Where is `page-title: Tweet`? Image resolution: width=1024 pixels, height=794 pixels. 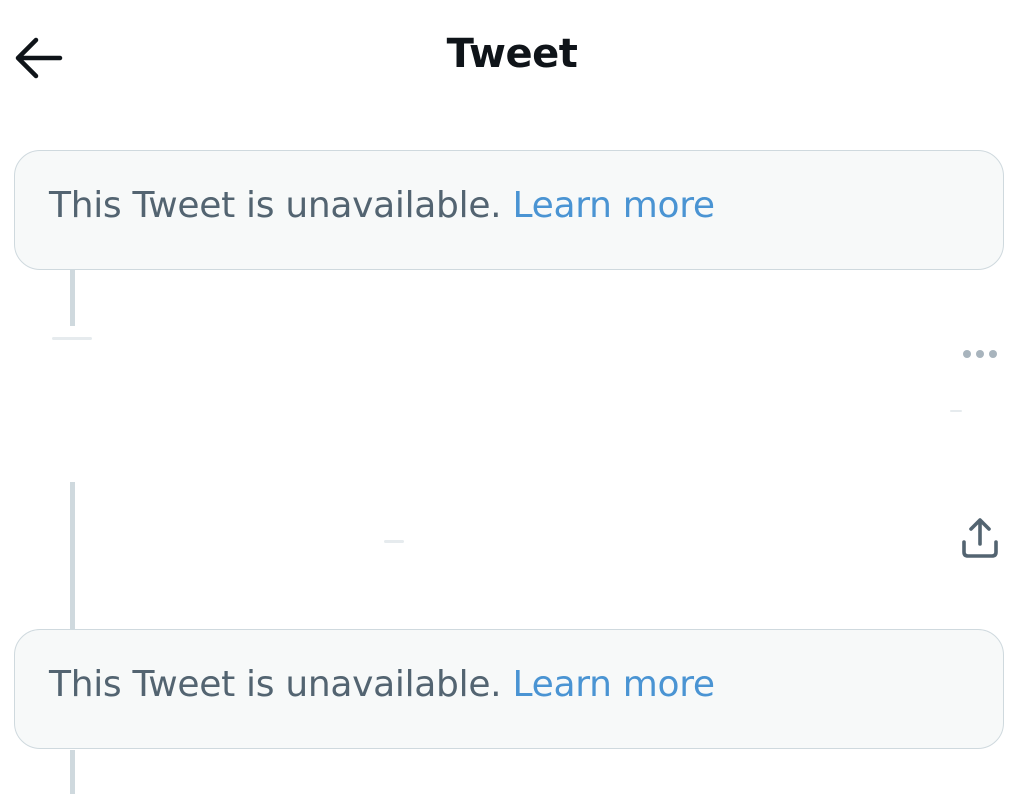
page-title: Tweet is located at coordinates (512, 54).